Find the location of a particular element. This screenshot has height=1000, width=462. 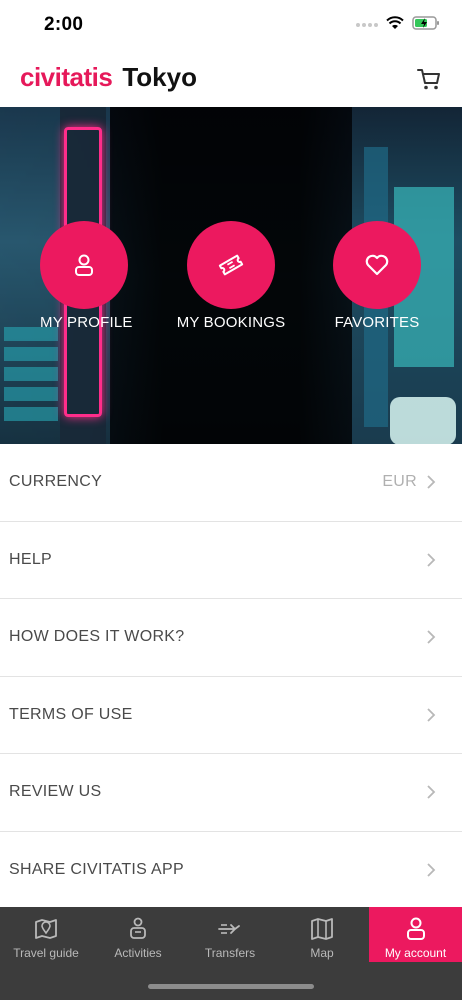

activities-icon is located at coordinates (138, 928).